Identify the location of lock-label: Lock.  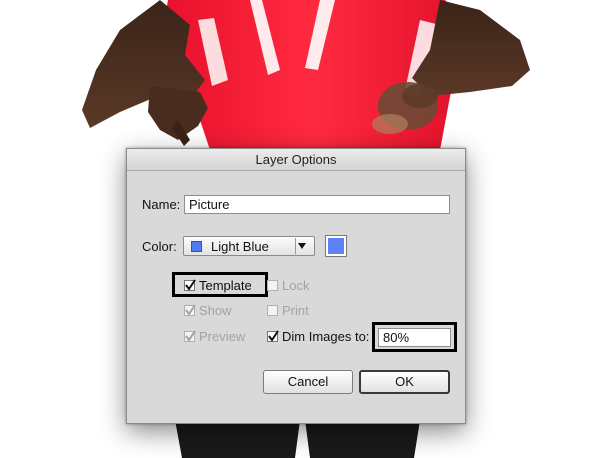
(296, 285).